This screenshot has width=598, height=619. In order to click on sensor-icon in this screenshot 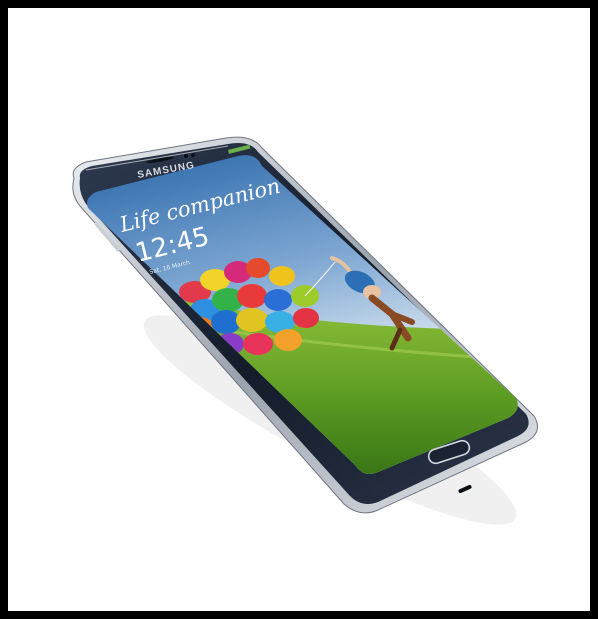, I will do `click(193, 155)`.